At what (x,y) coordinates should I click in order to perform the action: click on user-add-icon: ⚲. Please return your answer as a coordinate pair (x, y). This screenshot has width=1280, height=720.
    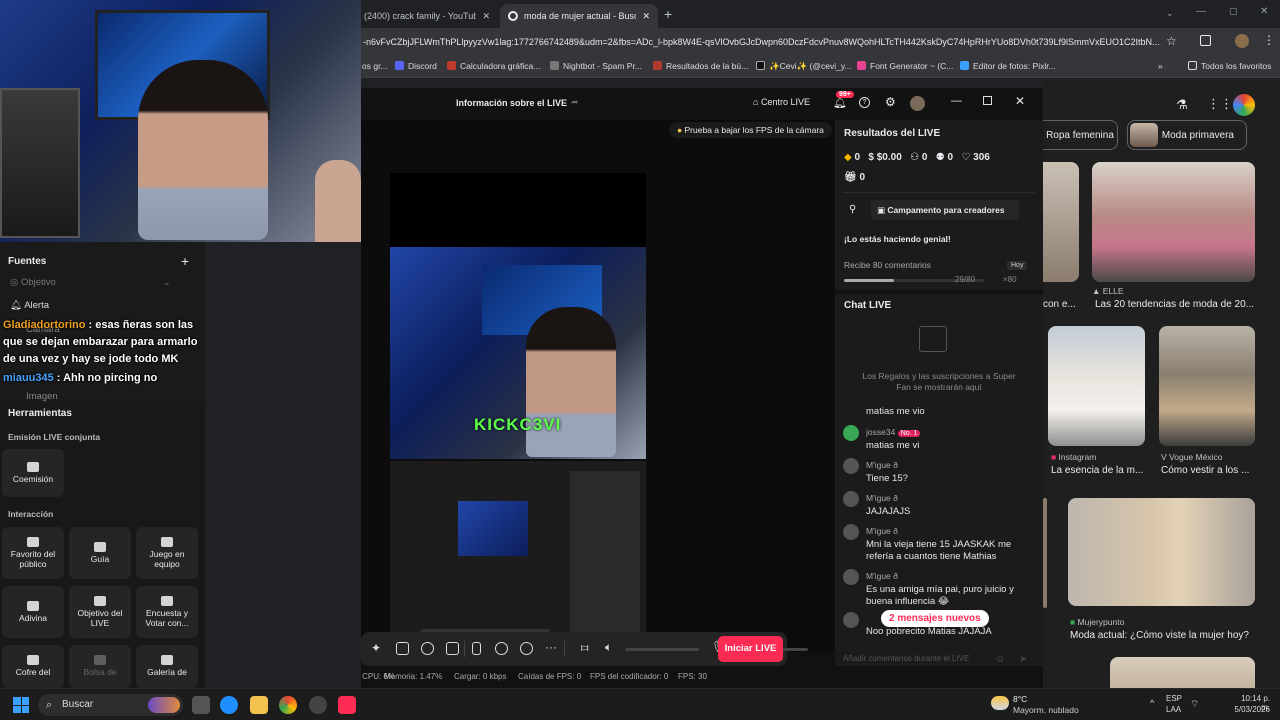
    Looking at the image, I should click on (852, 209).